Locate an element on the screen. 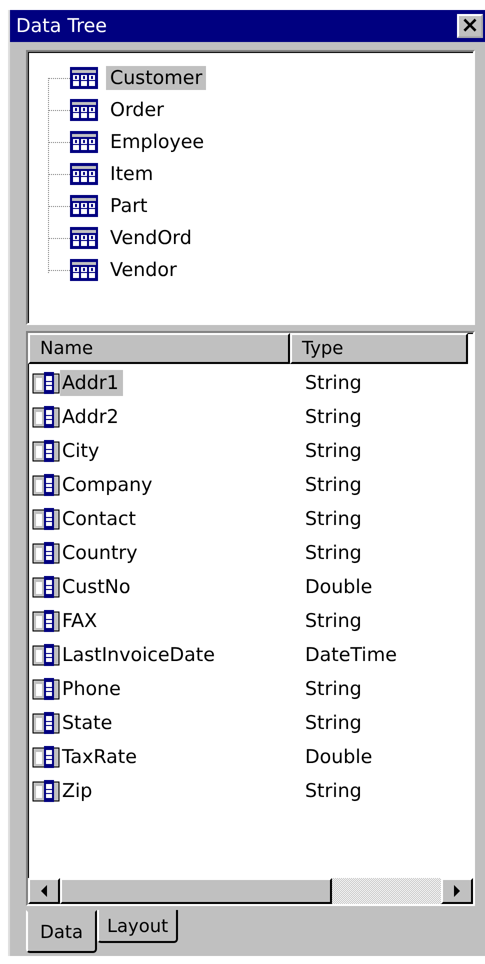 This screenshot has height=964, width=485. tree-item: Order is located at coordinates (137, 110).